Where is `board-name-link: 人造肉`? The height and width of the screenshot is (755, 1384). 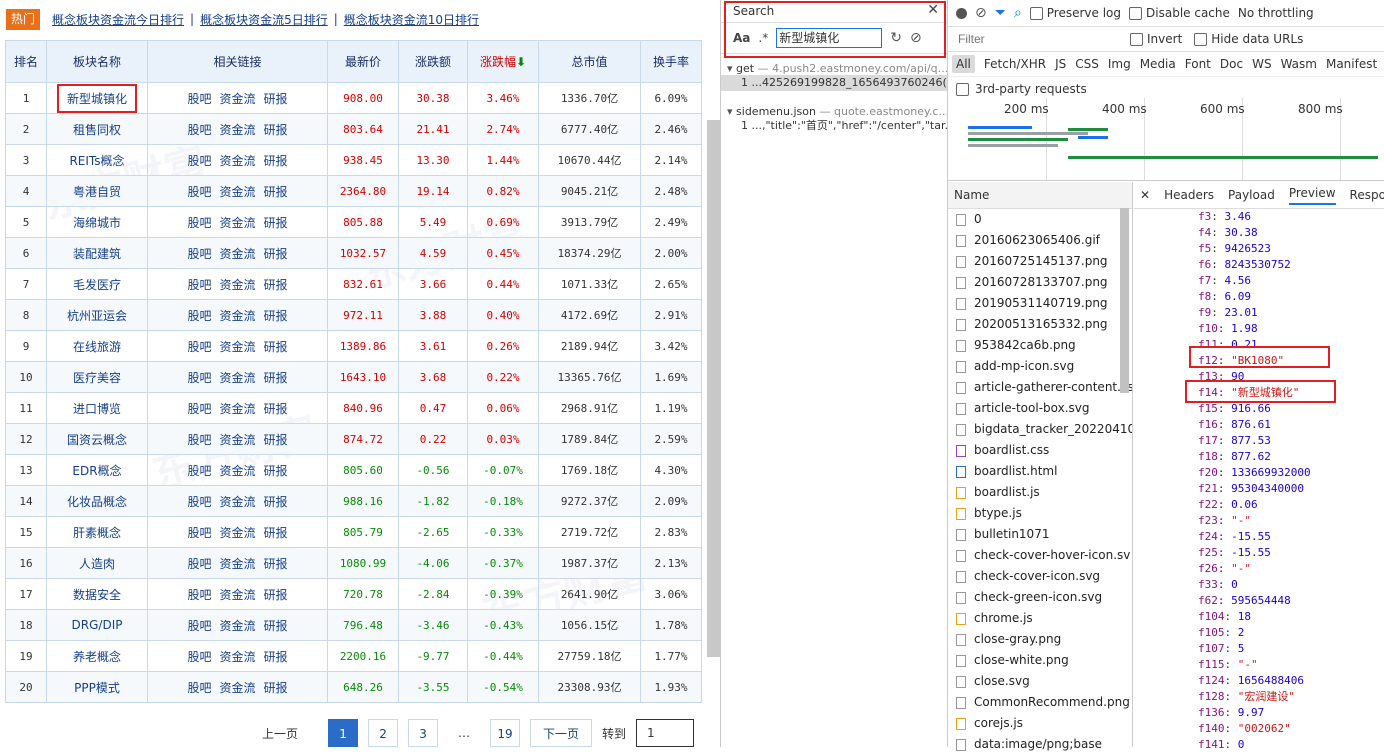
board-name-link: 人造肉 is located at coordinates (97, 563).